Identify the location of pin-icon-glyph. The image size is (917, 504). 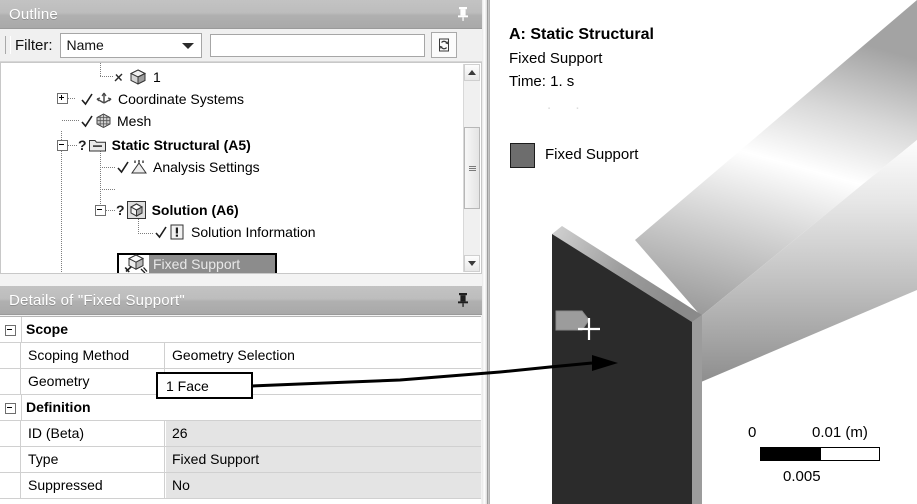
(463, 300).